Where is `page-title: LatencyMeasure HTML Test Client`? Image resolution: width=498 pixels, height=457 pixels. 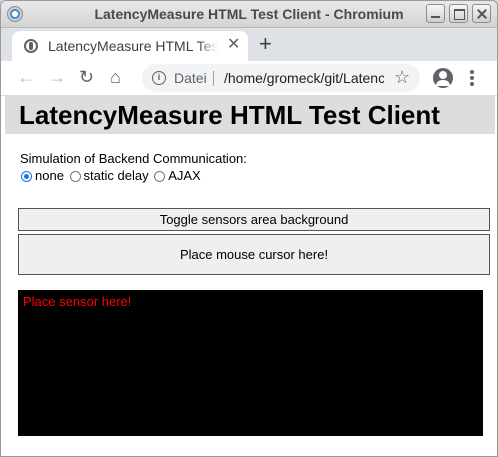
page-title: LatencyMeasure HTML Test Client is located at coordinates (229, 115).